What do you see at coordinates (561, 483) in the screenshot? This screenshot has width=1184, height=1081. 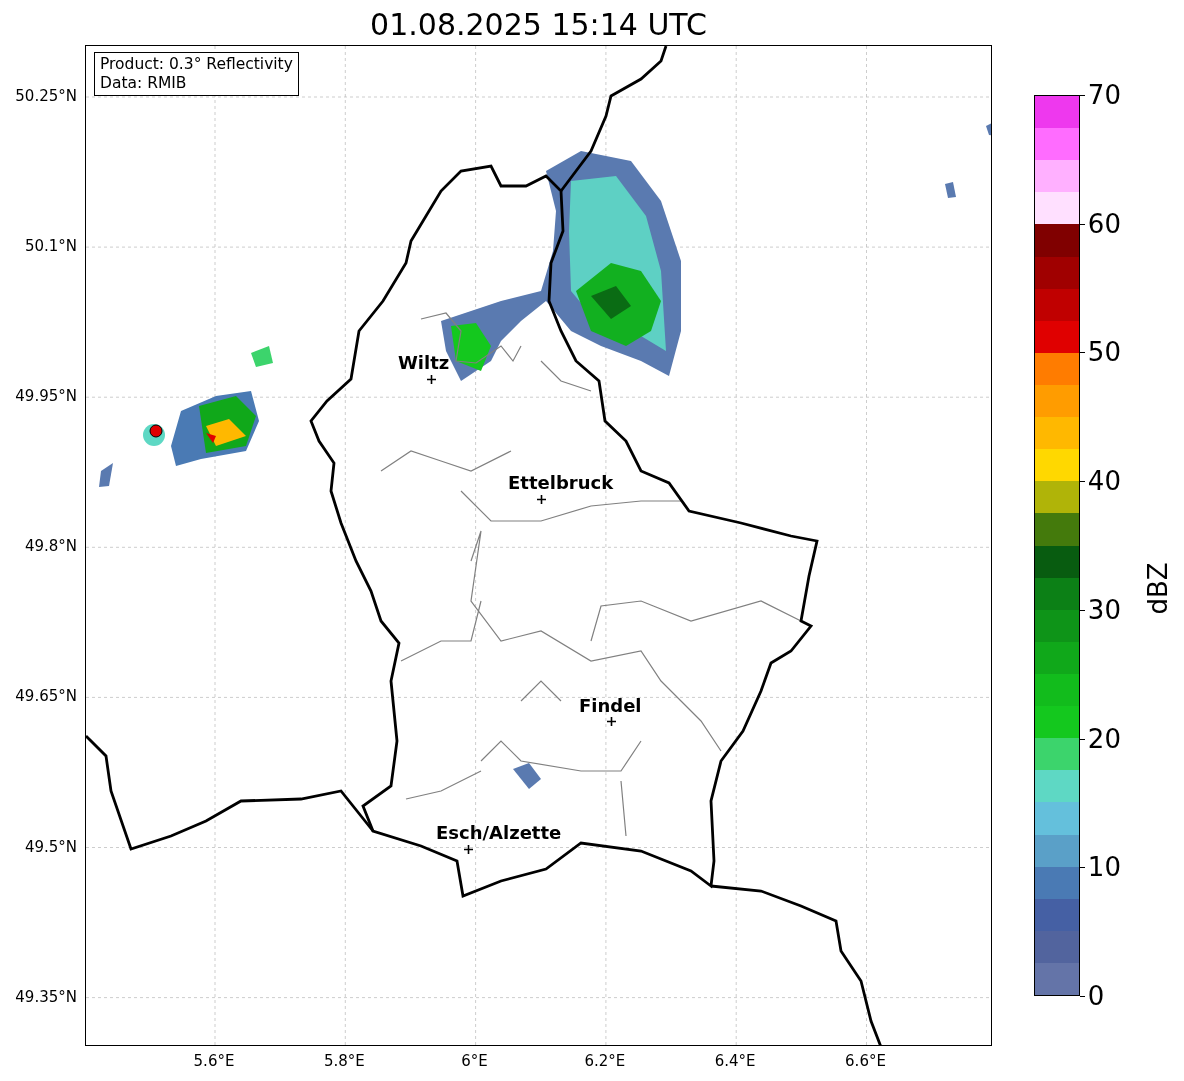 I see `city-label: Ettelbruck` at bounding box center [561, 483].